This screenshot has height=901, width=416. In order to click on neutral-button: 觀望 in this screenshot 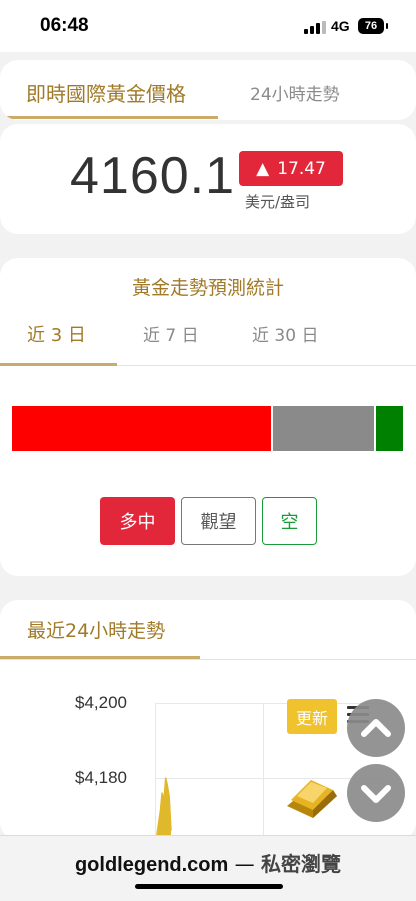, I will do `click(218, 521)`.